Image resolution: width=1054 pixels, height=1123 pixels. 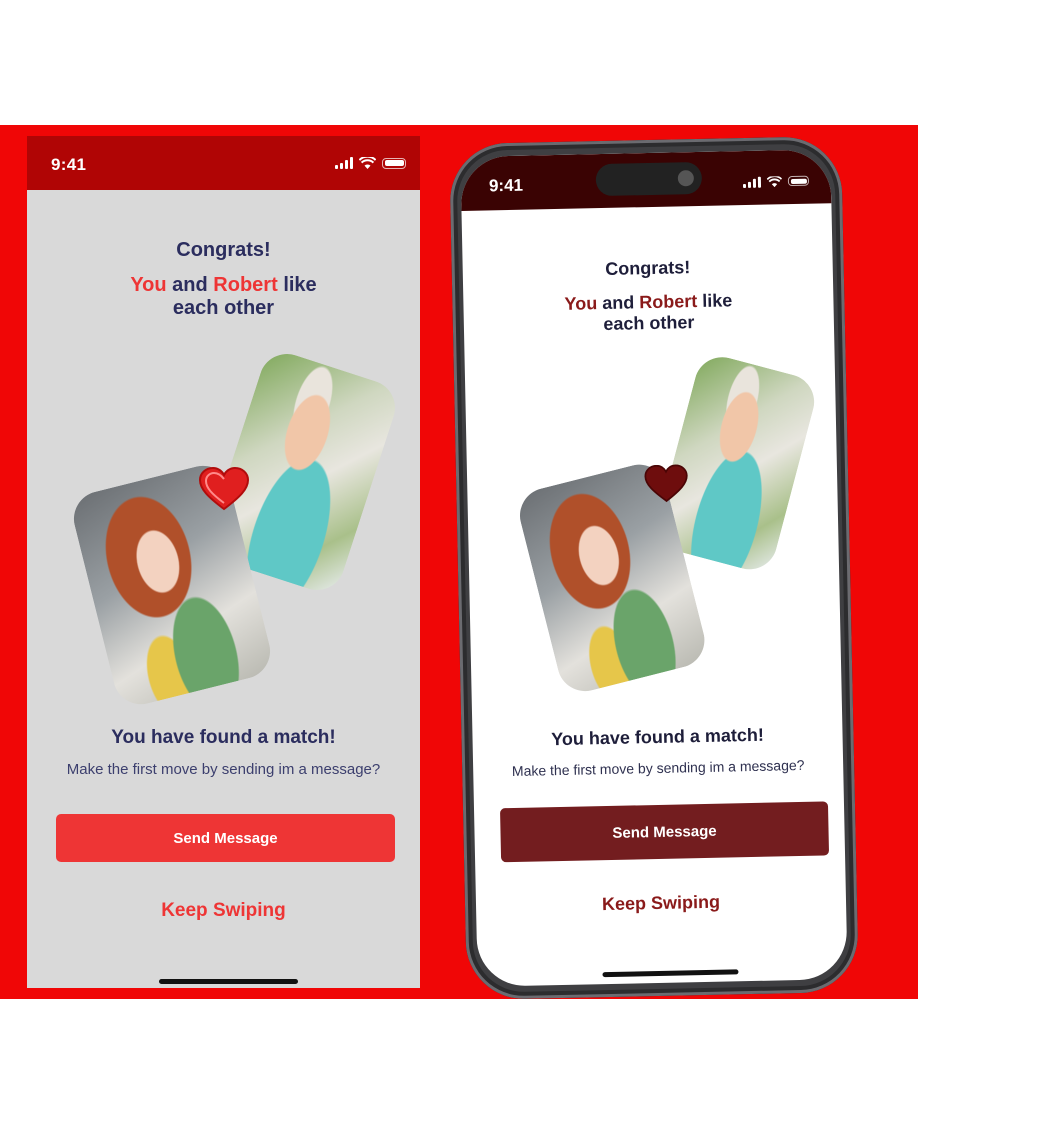 What do you see at coordinates (649, 179) in the screenshot?
I see `dynamic-island` at bounding box center [649, 179].